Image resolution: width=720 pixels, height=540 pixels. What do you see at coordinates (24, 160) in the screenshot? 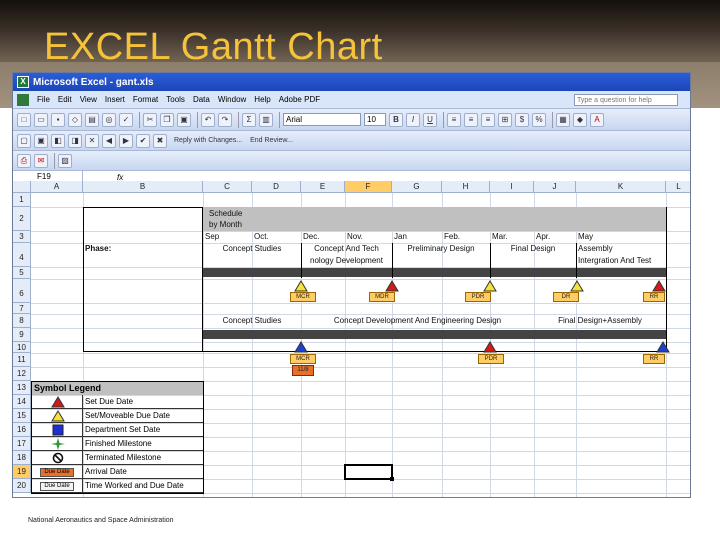
I see `pdf-convert-icon: ⎙` at bounding box center [24, 160].